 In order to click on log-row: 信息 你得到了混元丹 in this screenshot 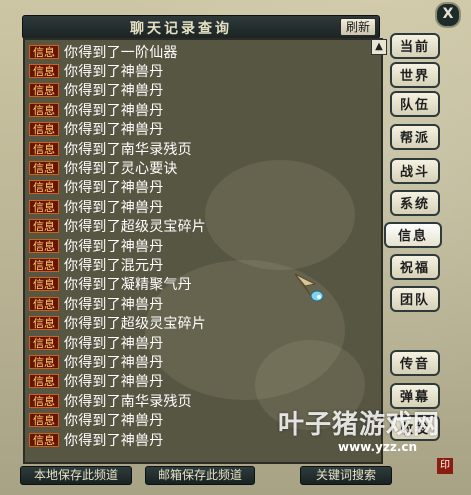, I will do `click(117, 264)`.